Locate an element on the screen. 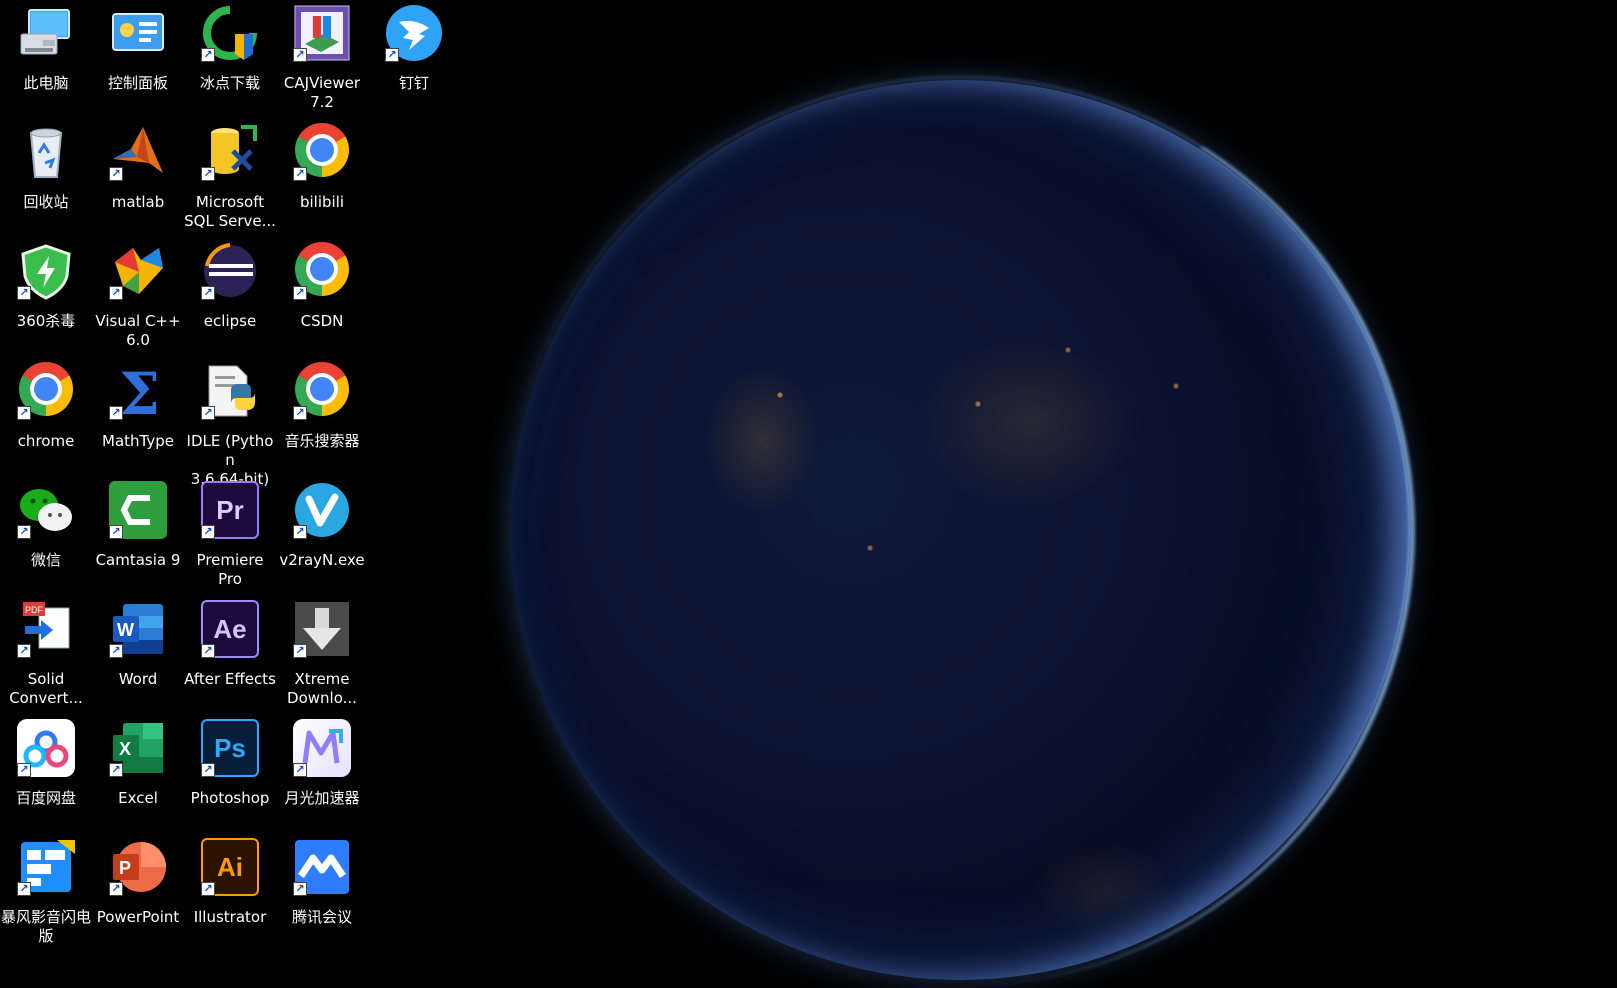 Image resolution: width=1617 pixels, height=988 pixels. desktop-icon-cajviewer: ↗ CAJViewer 7.2 is located at coordinates (322, 57).